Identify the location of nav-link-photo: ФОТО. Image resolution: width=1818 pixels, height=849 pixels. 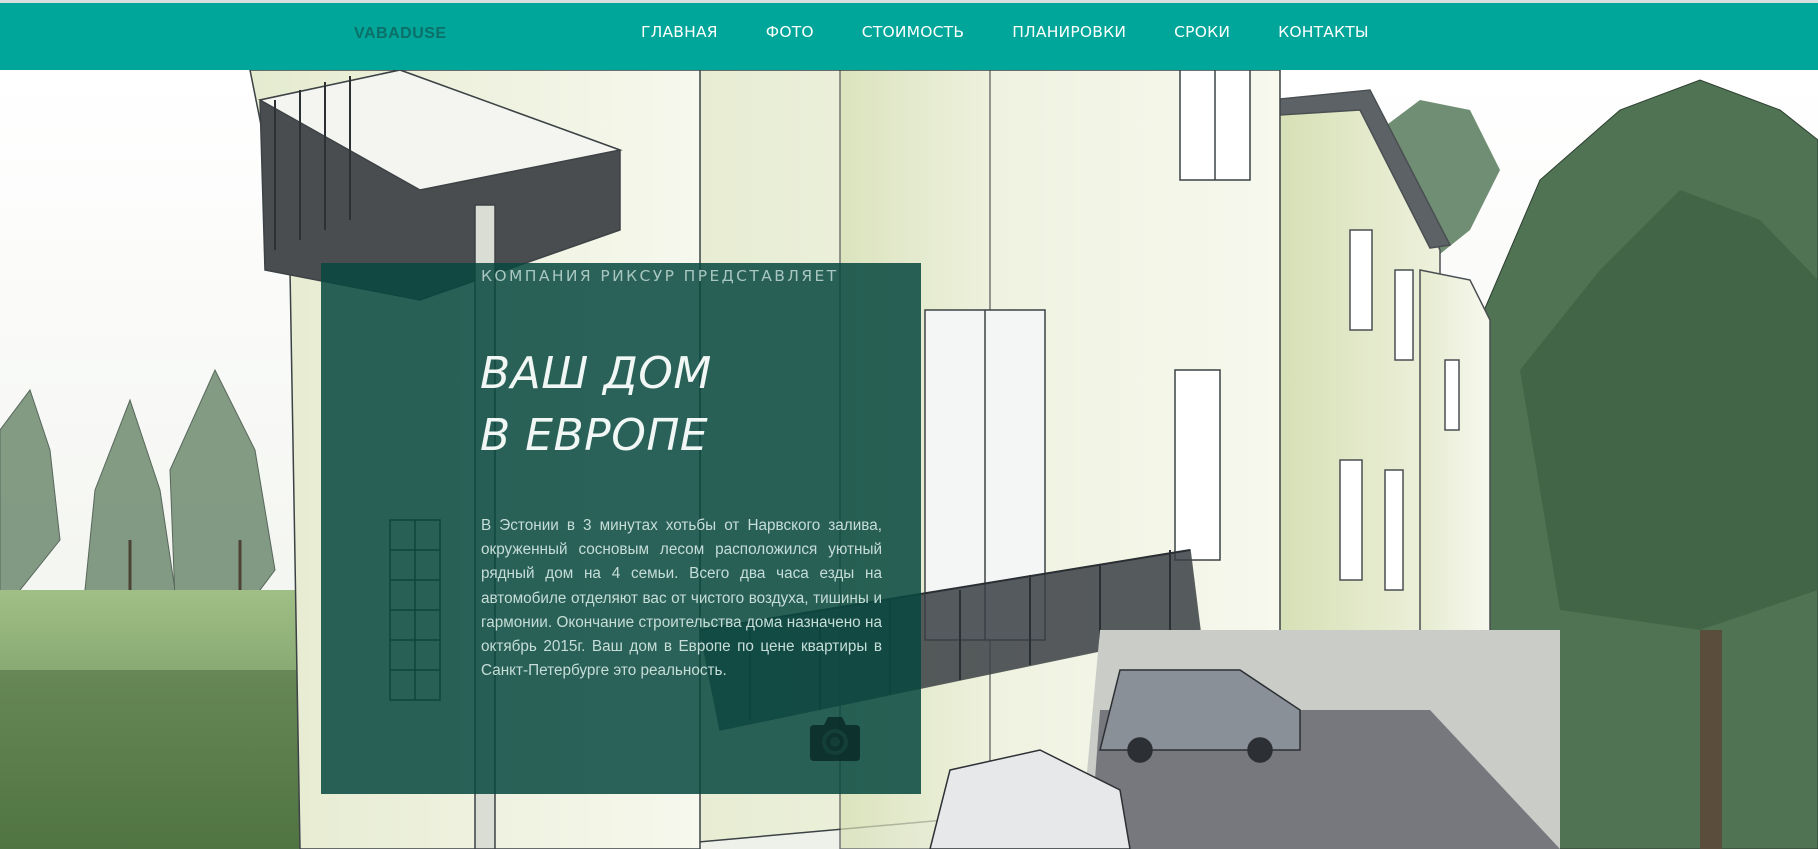
(790, 32).